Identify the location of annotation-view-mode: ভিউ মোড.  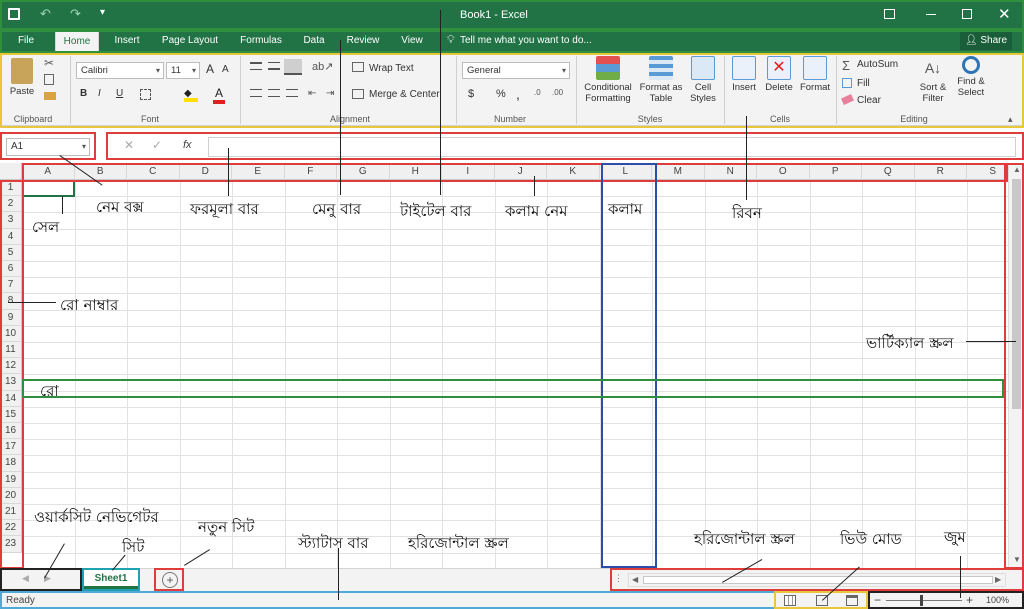
(871, 539).